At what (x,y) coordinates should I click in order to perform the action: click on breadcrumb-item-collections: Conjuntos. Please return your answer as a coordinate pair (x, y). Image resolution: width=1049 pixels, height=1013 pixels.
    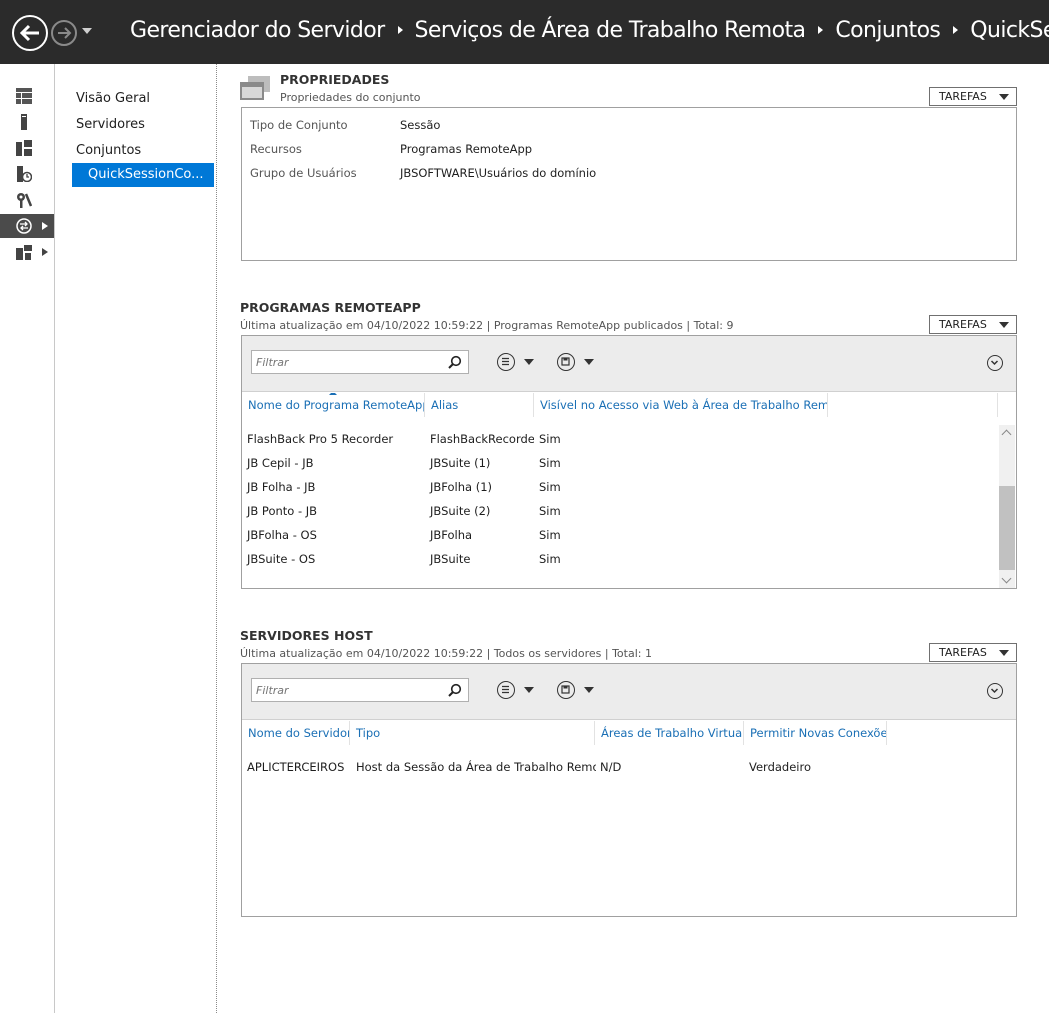
    Looking at the image, I should click on (888, 30).